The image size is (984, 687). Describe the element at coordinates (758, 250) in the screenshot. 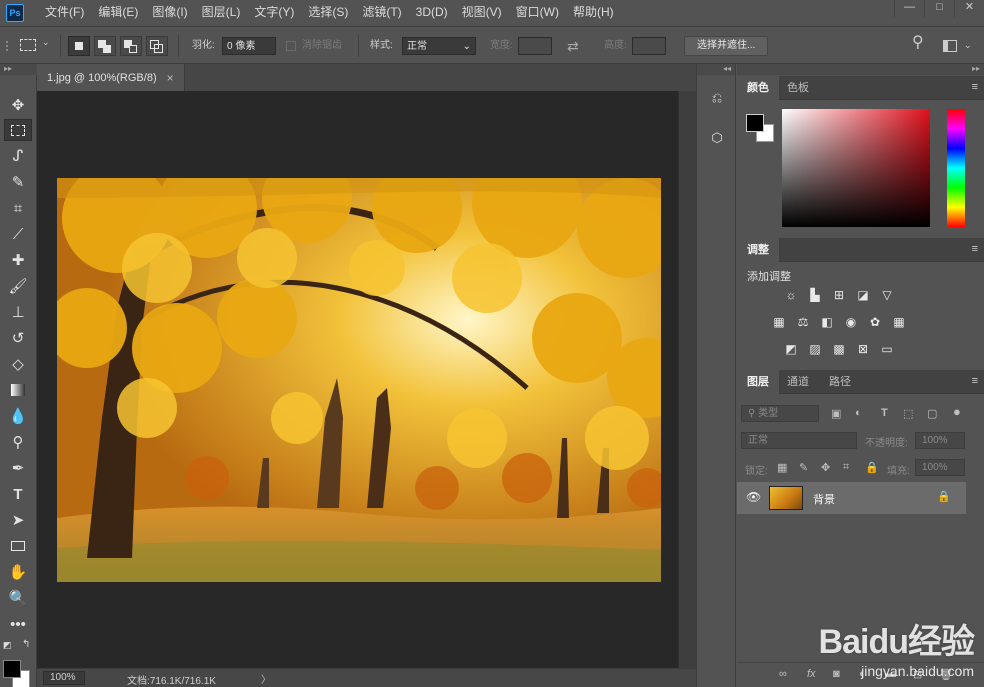

I see `tab-adjustments: 调整` at that location.